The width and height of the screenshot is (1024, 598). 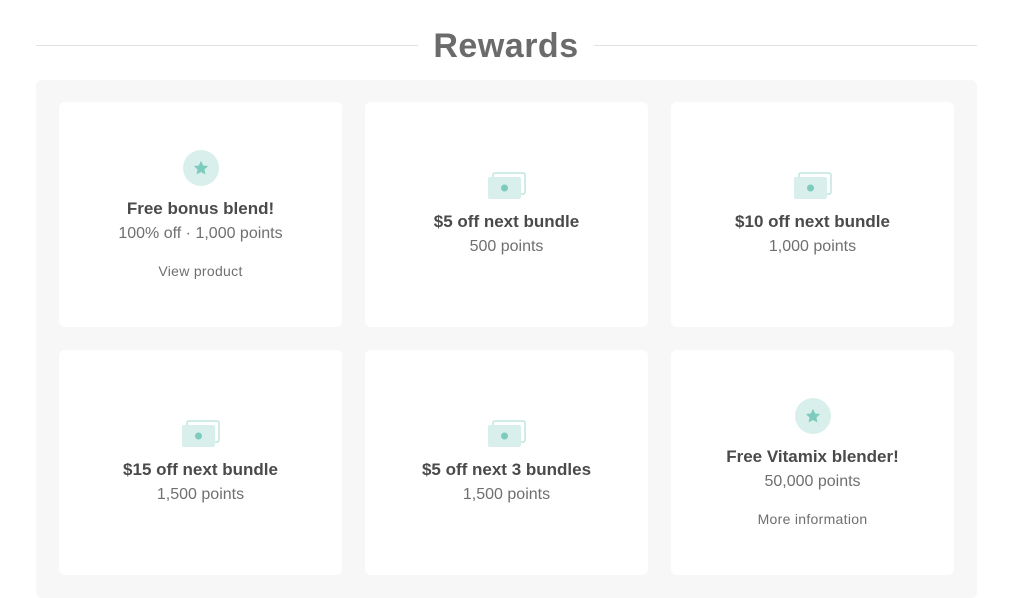 What do you see at coordinates (812, 456) in the screenshot?
I see `reward-title: Free Vitamix blender!` at bounding box center [812, 456].